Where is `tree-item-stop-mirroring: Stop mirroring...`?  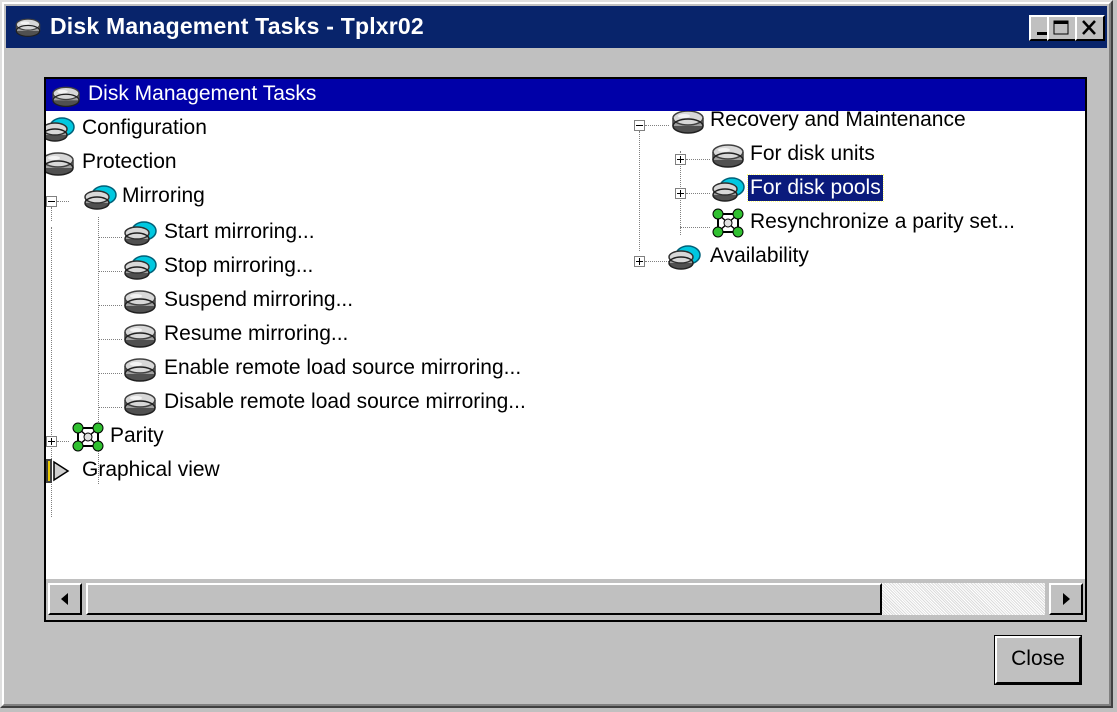
tree-item-stop-mirroring: Stop mirroring... is located at coordinates (372, 266).